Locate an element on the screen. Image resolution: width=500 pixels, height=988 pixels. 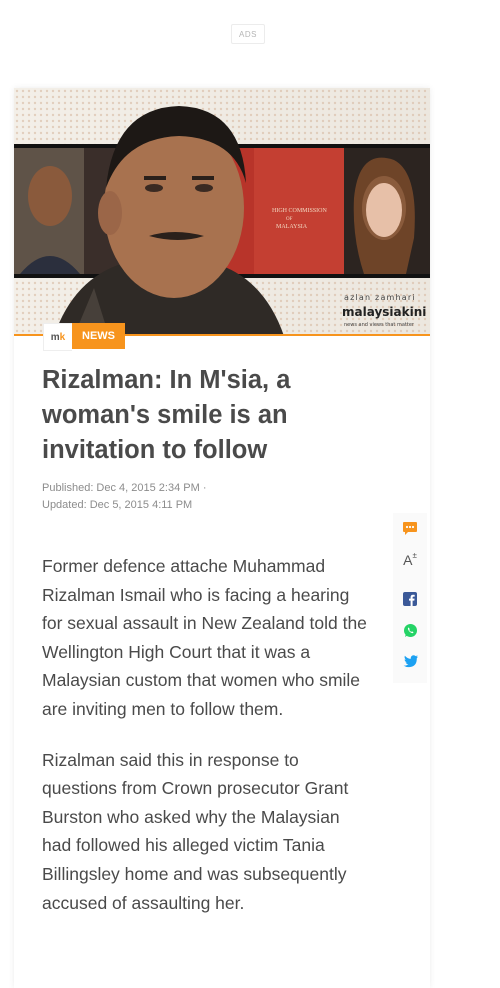
hero-commission-text-2: OF is located at coordinates (289, 219).